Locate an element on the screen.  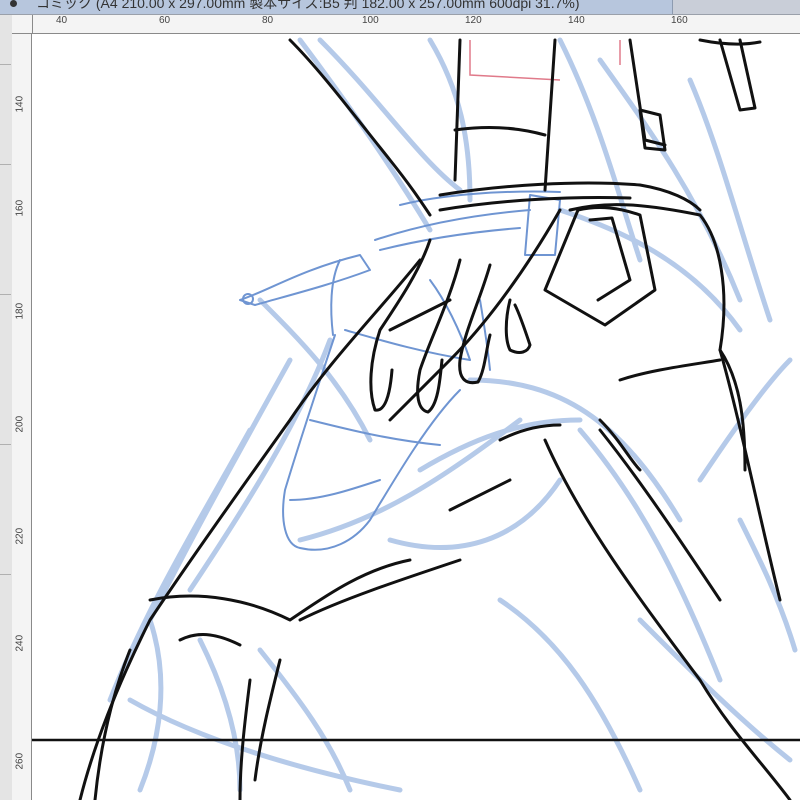
ruler-v-label: 260 is located at coordinates (20, 761).